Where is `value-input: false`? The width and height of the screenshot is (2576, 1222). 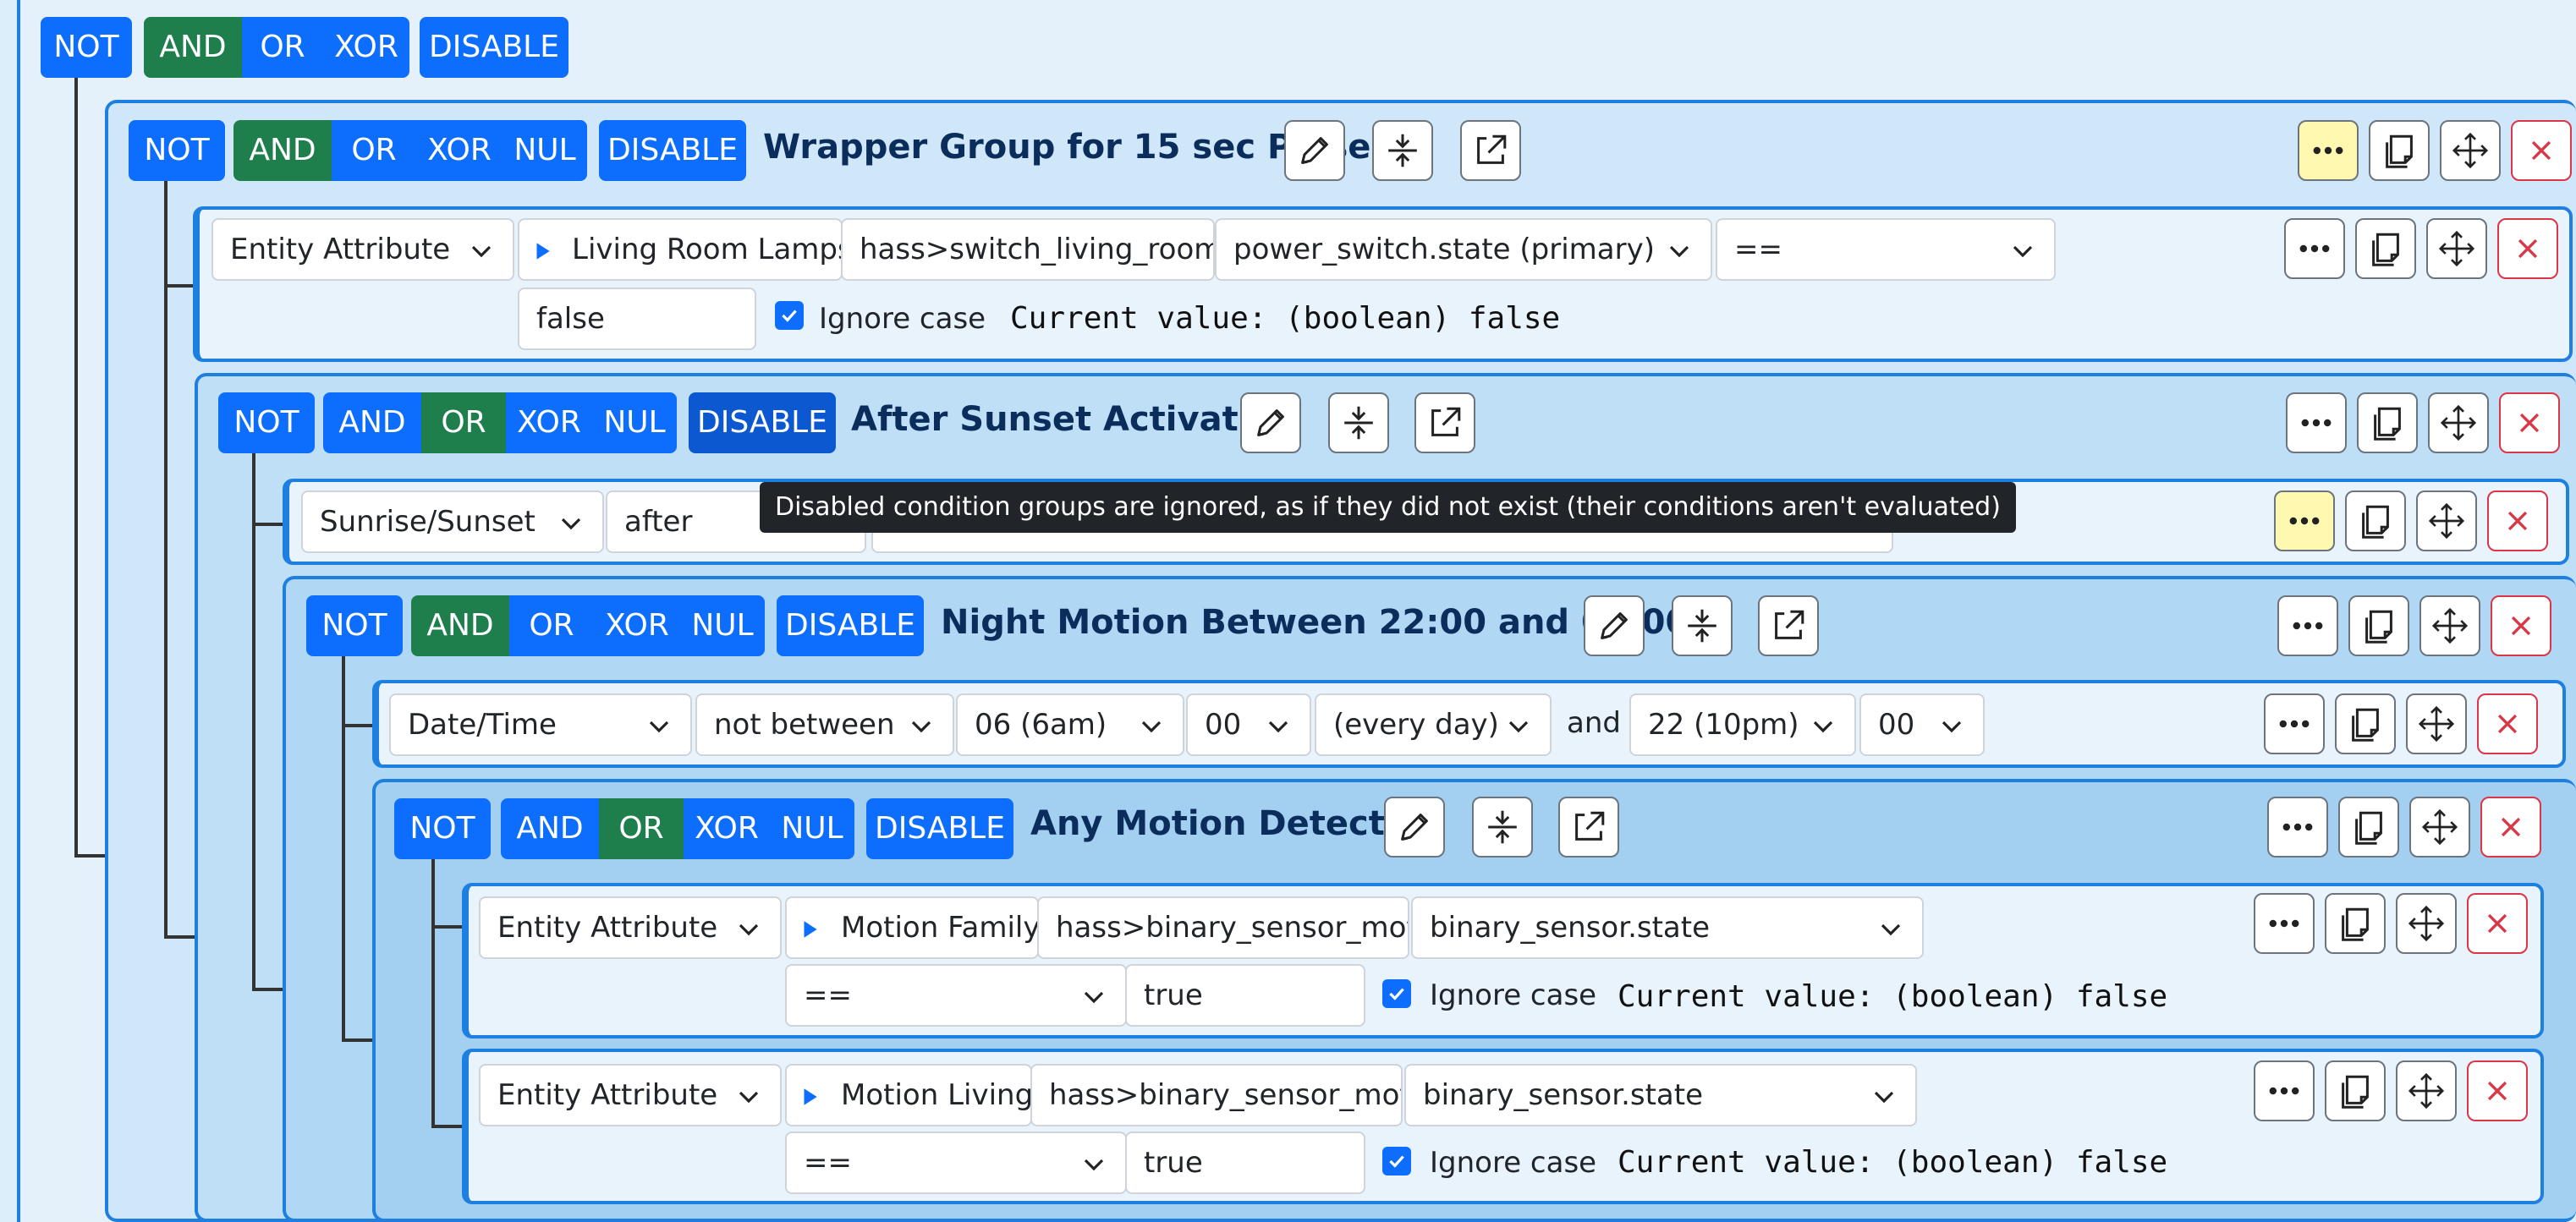
value-input: false is located at coordinates (637, 319).